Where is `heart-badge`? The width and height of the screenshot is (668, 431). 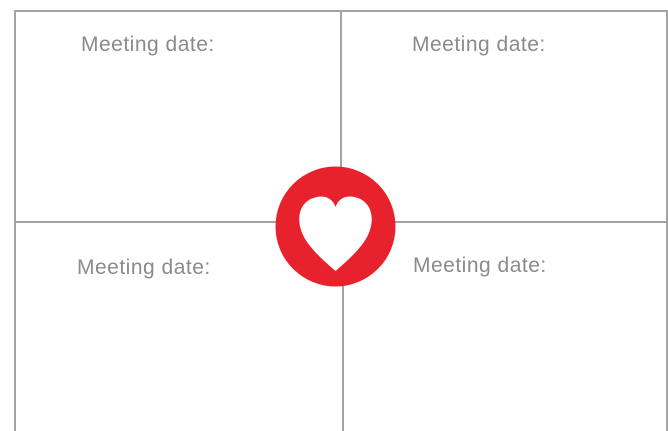 heart-badge is located at coordinates (335, 226).